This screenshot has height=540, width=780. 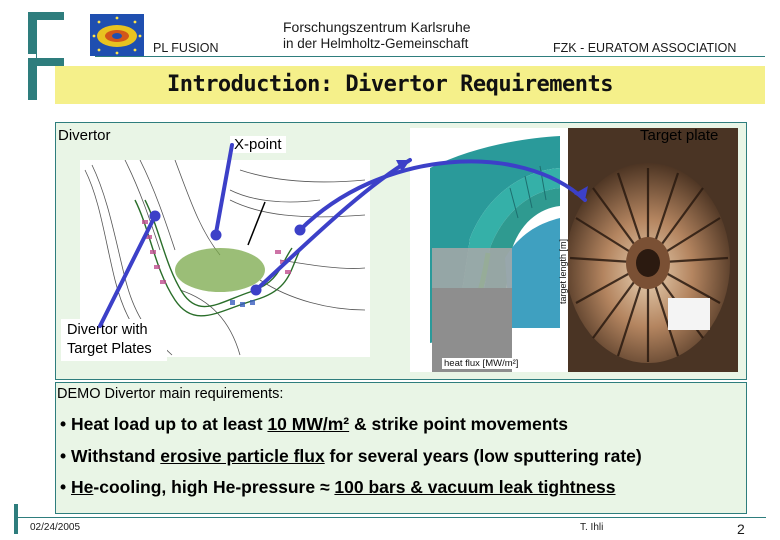 What do you see at coordinates (483, 456) in the screenshot?
I see `requirement-text-tail: for several years (low sputtering rate)` at bounding box center [483, 456].